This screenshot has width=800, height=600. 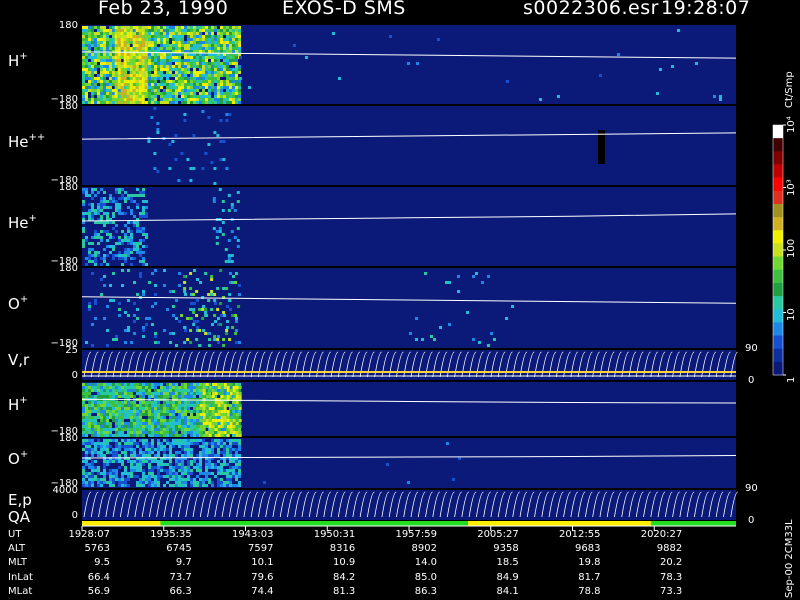 What do you see at coordinates (18, 222) in the screenshot?
I see `species-symbol: He` at bounding box center [18, 222].